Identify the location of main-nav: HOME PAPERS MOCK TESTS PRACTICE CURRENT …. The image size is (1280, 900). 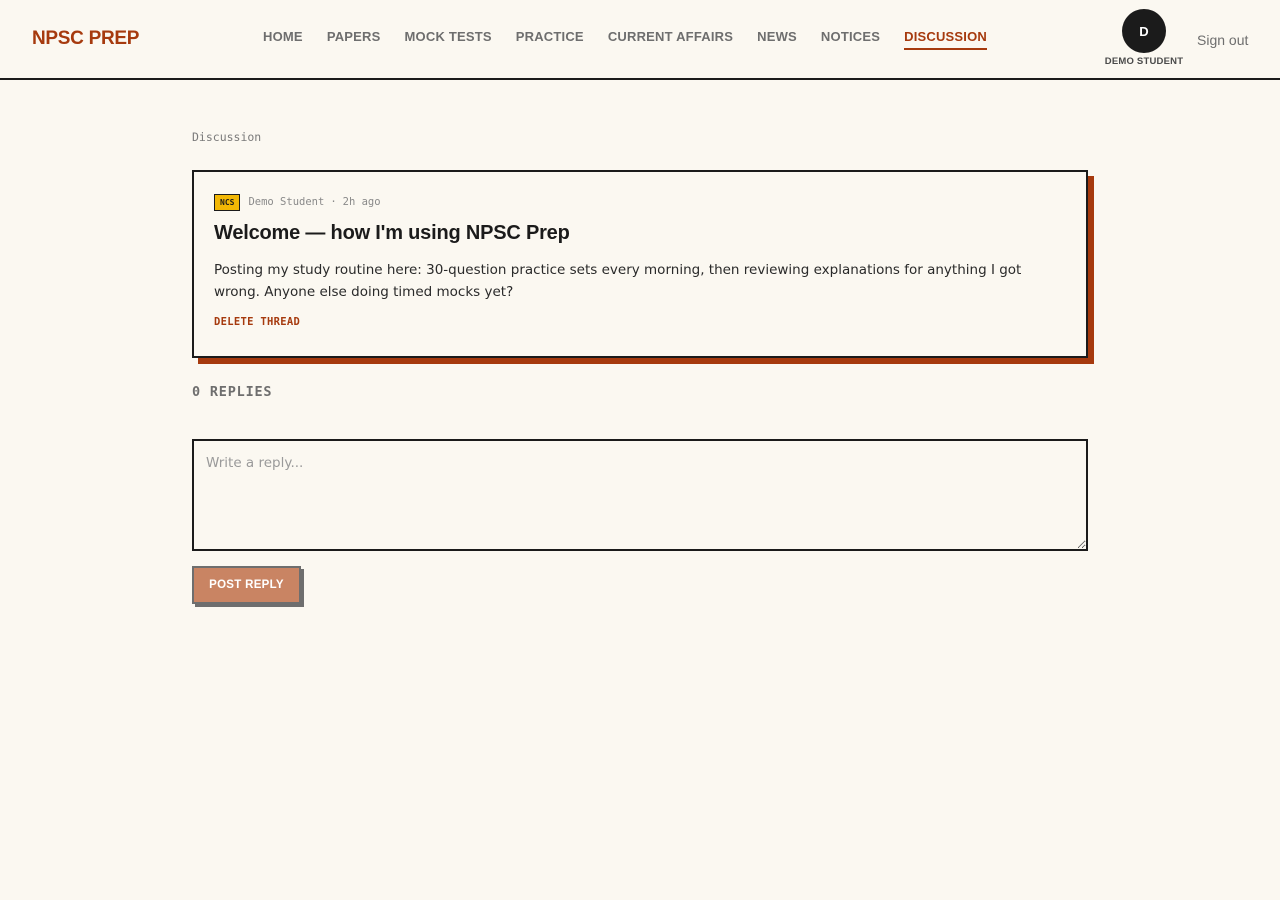
(637, 39).